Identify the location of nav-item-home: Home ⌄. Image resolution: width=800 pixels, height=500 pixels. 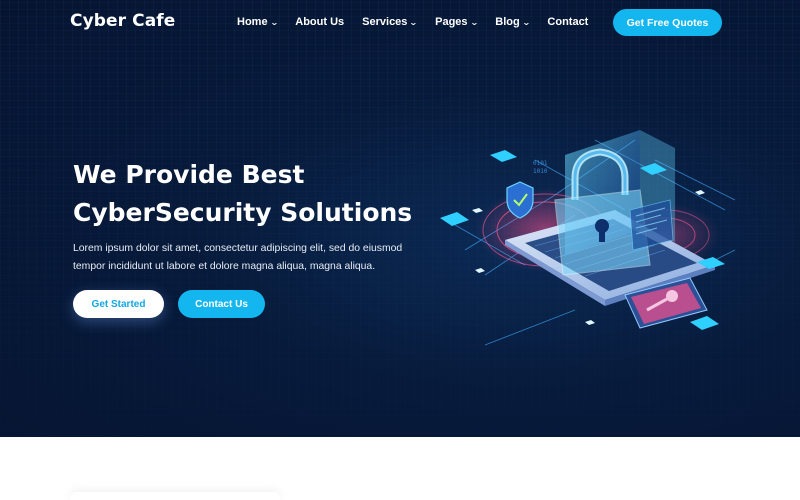
(258, 22).